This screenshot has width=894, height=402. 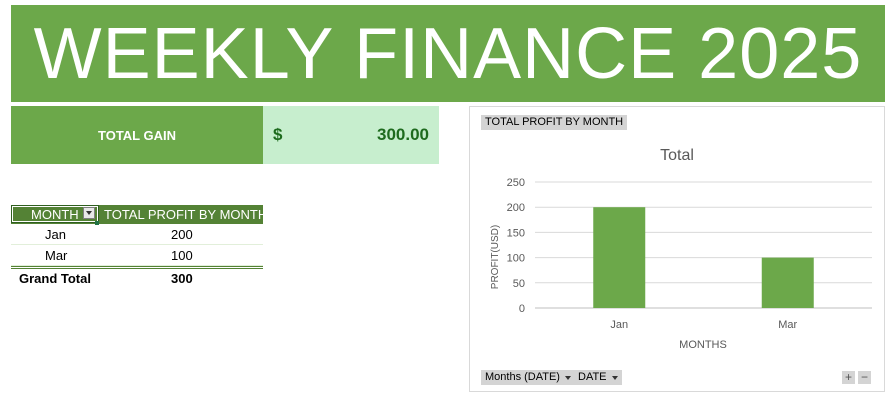 What do you see at coordinates (516, 233) in the screenshot?
I see `y-tick-label: 150` at bounding box center [516, 233].